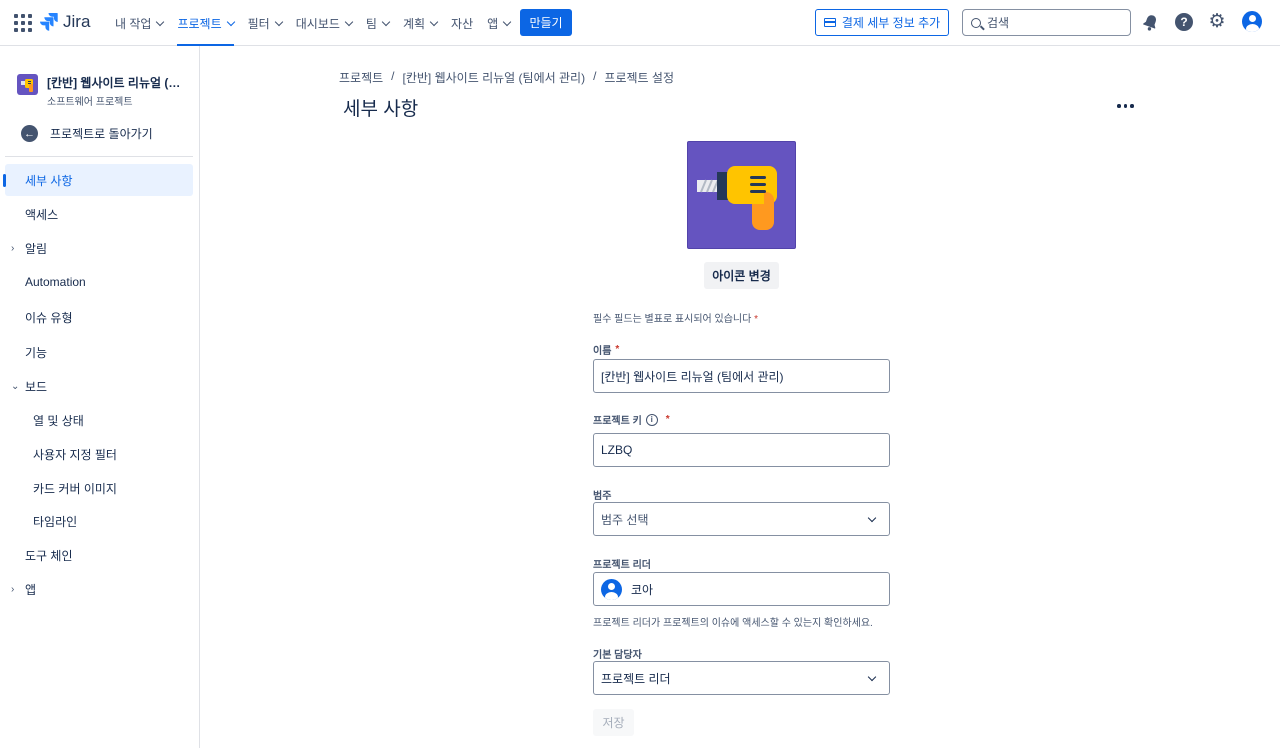  I want to click on gear-icon: ⚙, so click(1217, 21).